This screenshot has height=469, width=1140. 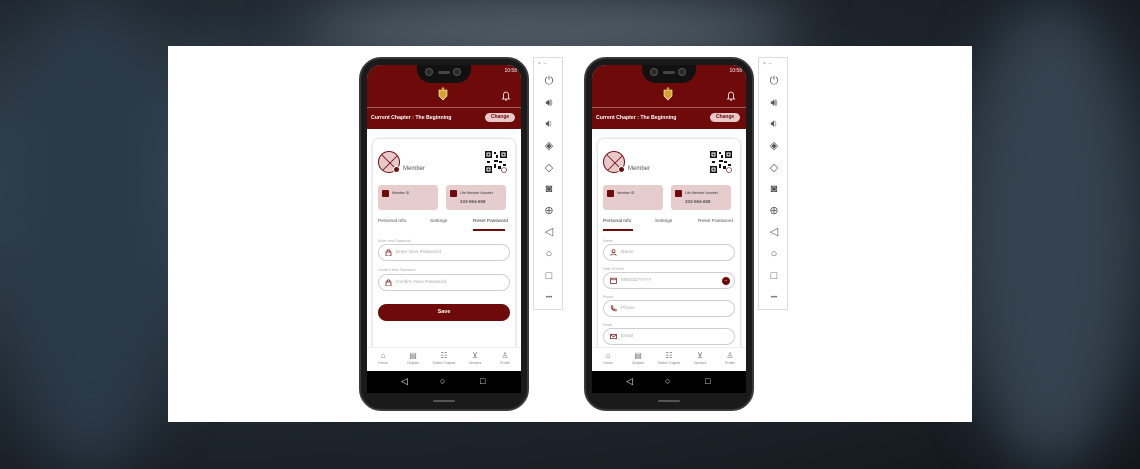 What do you see at coordinates (414, 169) in the screenshot?
I see `member-role: Member` at bounding box center [414, 169].